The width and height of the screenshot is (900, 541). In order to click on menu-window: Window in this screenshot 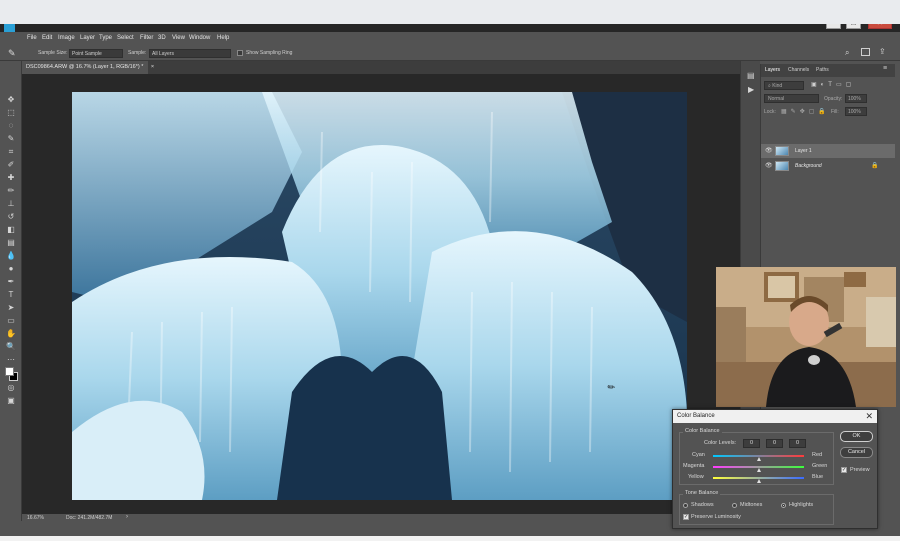, I will do `click(199, 38)`.